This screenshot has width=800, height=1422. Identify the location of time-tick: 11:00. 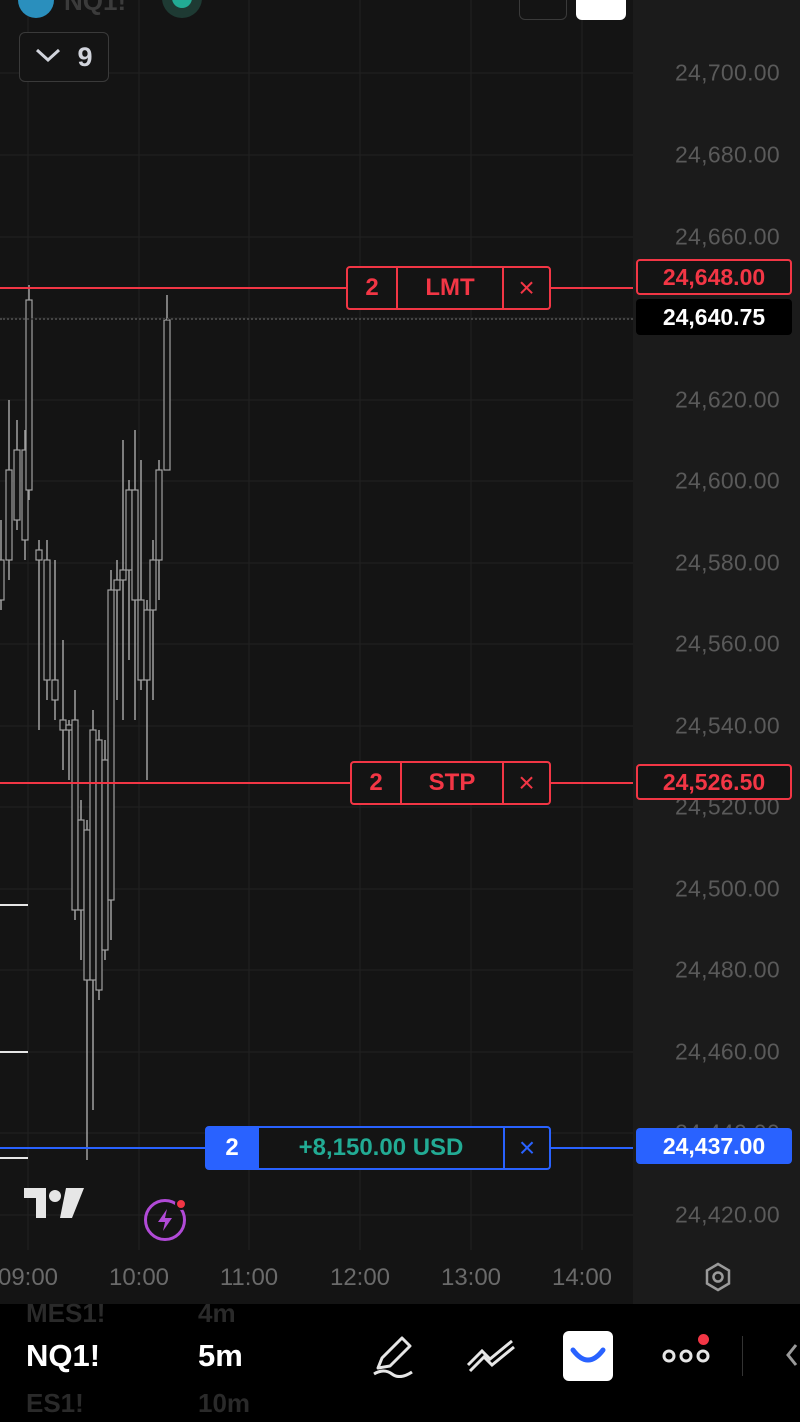
(249, 1277).